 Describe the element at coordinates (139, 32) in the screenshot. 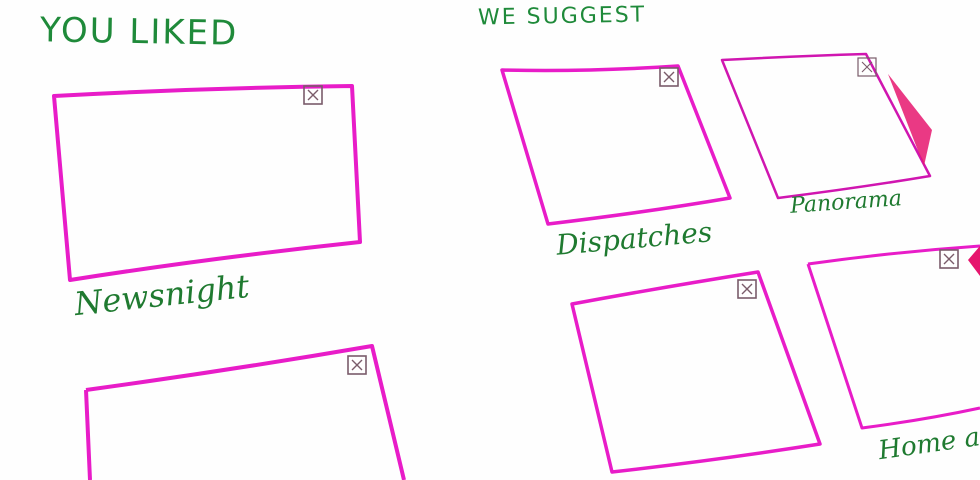

I see `you-liked-heading: YOU LIKED` at that location.